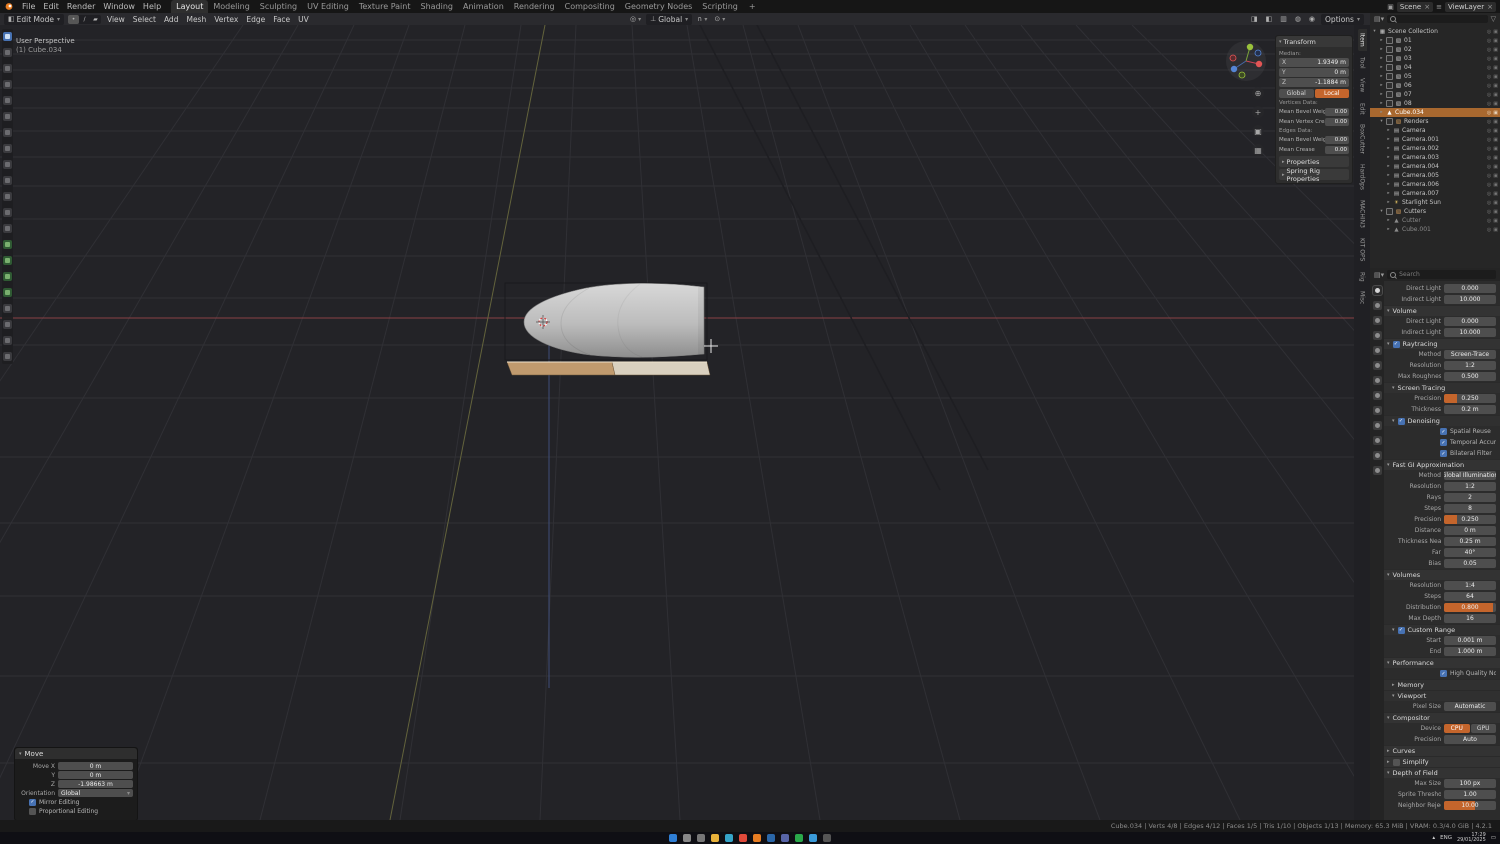 Image resolution: width=1500 pixels, height=844 pixels. I want to click on menu-item: File, so click(28, 6).